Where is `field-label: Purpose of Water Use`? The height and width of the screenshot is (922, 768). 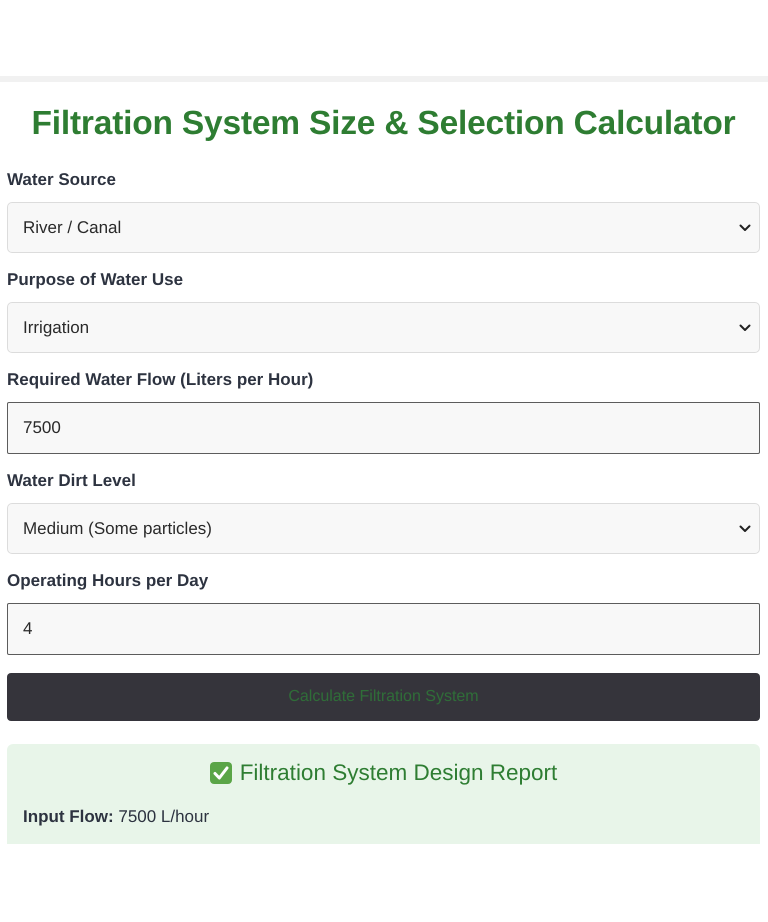
field-label: Purpose of Water Use is located at coordinates (95, 280).